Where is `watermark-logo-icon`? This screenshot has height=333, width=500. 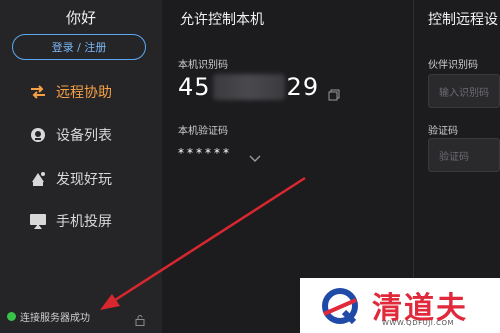 watermark-logo-icon is located at coordinates (340, 308).